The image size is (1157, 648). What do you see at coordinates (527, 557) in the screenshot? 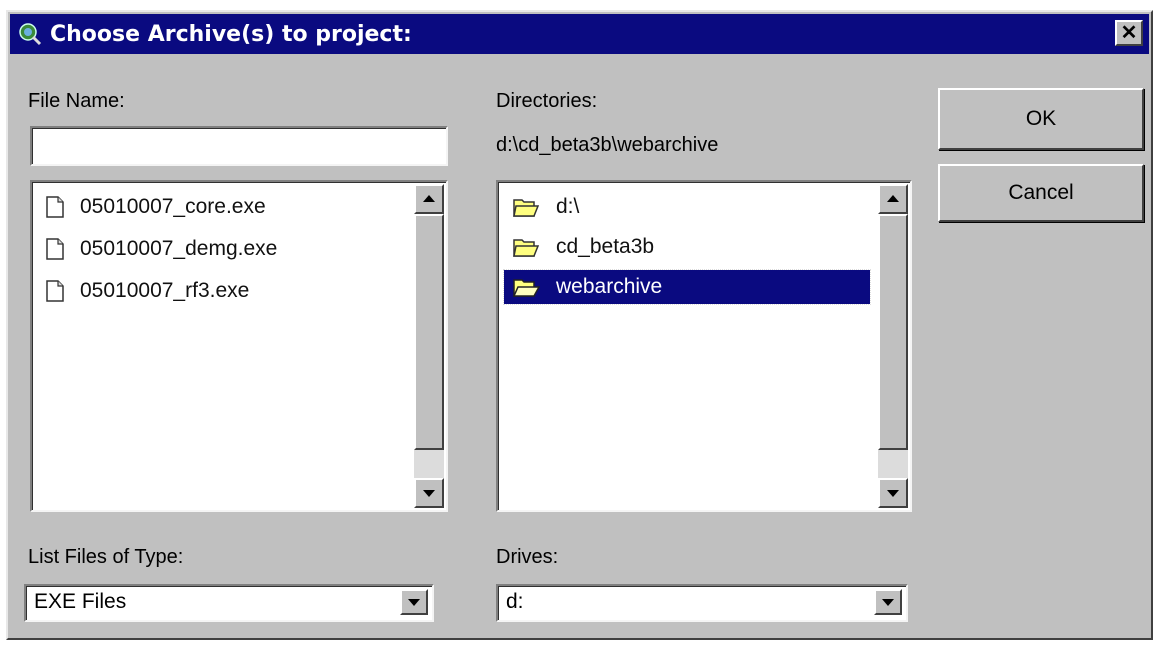
I see `drives-label: Drives:` at bounding box center [527, 557].